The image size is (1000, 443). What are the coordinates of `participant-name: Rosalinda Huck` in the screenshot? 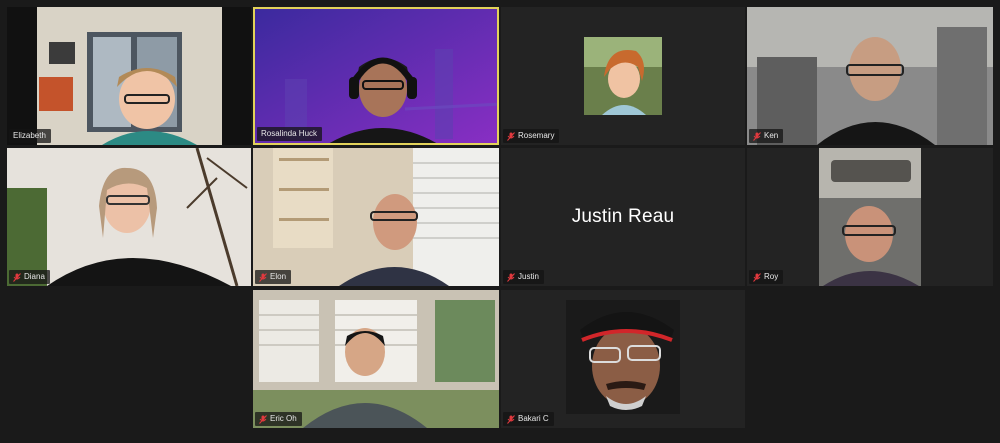 It's located at (289, 133).